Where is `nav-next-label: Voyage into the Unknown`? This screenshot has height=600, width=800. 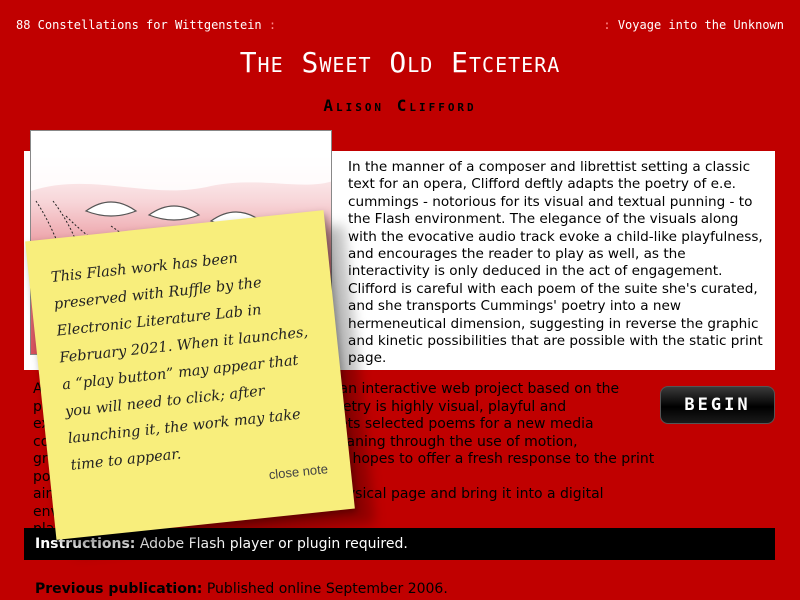
nav-next-label: Voyage into the Unknown is located at coordinates (700, 25).